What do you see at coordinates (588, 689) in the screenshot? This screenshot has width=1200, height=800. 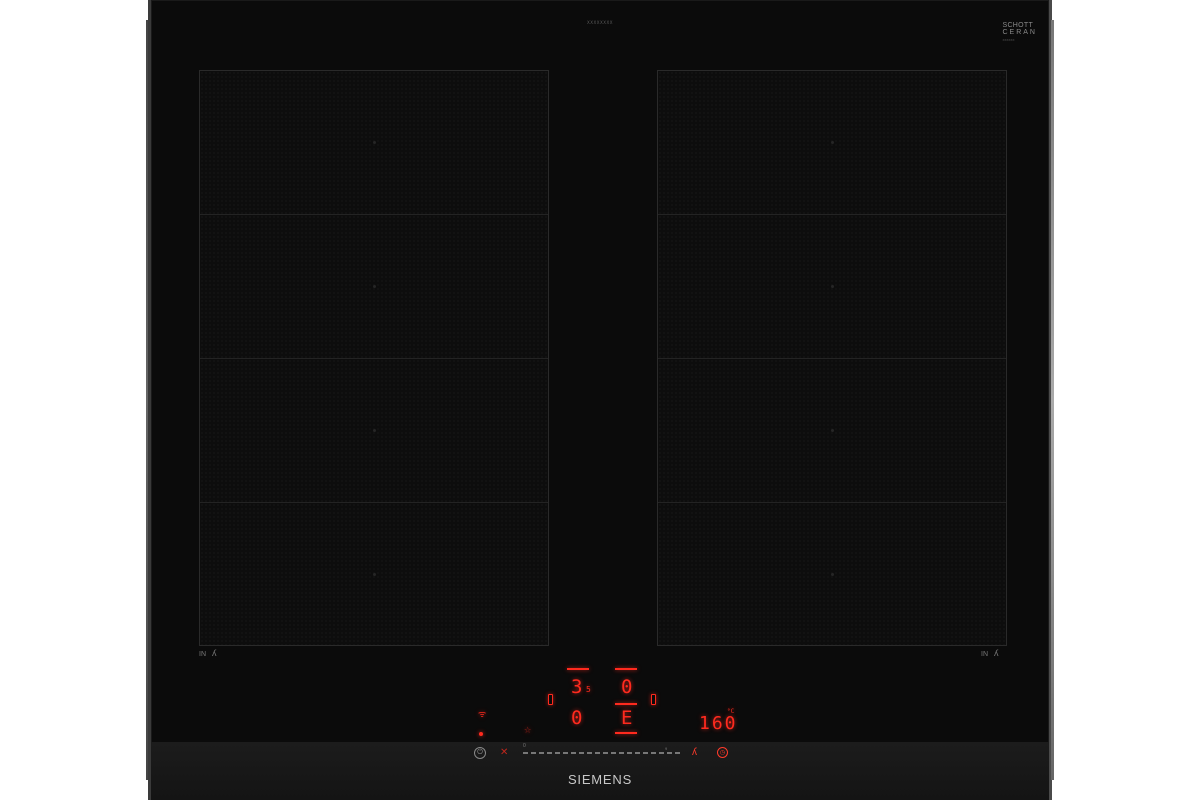 I see `power-level-sub: 5` at bounding box center [588, 689].